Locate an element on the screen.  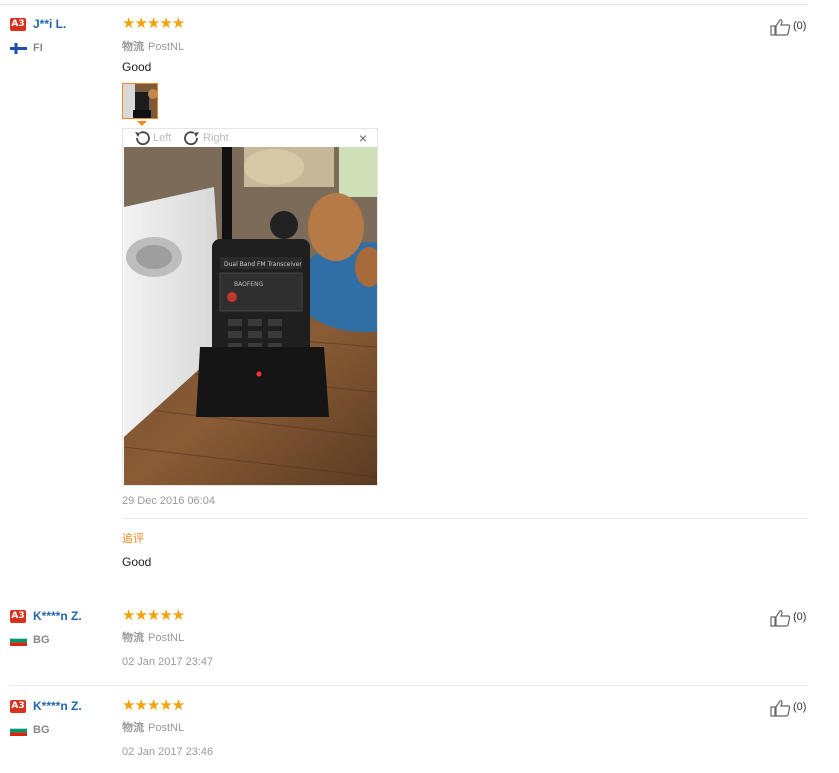
rotate-right-label: Right is located at coordinates (216, 138).